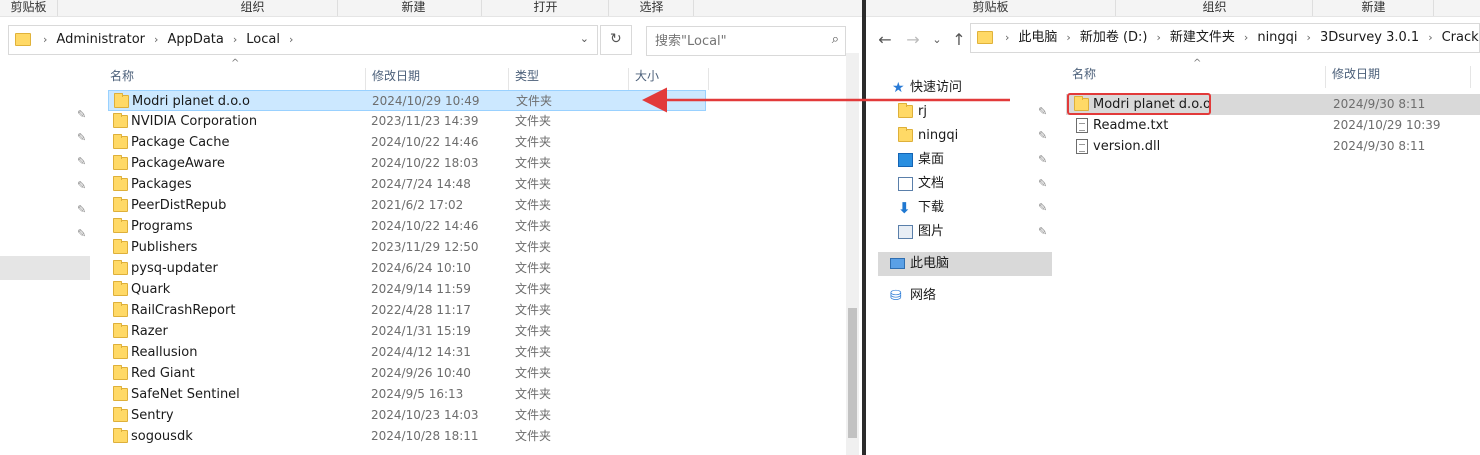 The image size is (1480, 455). What do you see at coordinates (1387, 125) in the screenshot?
I see `file-date: 2024/10/29 10:39` at bounding box center [1387, 125].